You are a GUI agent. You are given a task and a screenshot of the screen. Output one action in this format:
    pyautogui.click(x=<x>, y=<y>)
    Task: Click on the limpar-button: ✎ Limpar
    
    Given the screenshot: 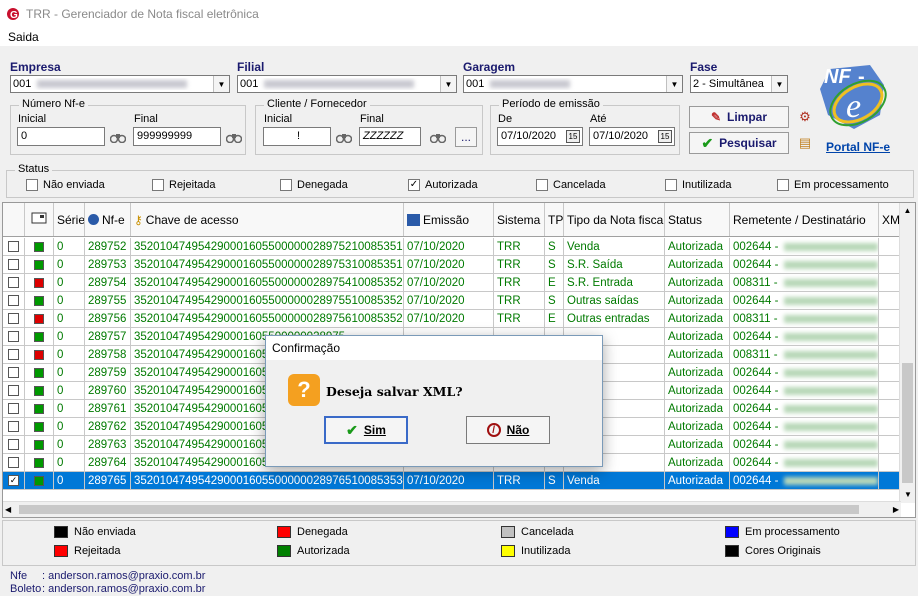 What is the action you would take?
    pyautogui.click(x=739, y=117)
    